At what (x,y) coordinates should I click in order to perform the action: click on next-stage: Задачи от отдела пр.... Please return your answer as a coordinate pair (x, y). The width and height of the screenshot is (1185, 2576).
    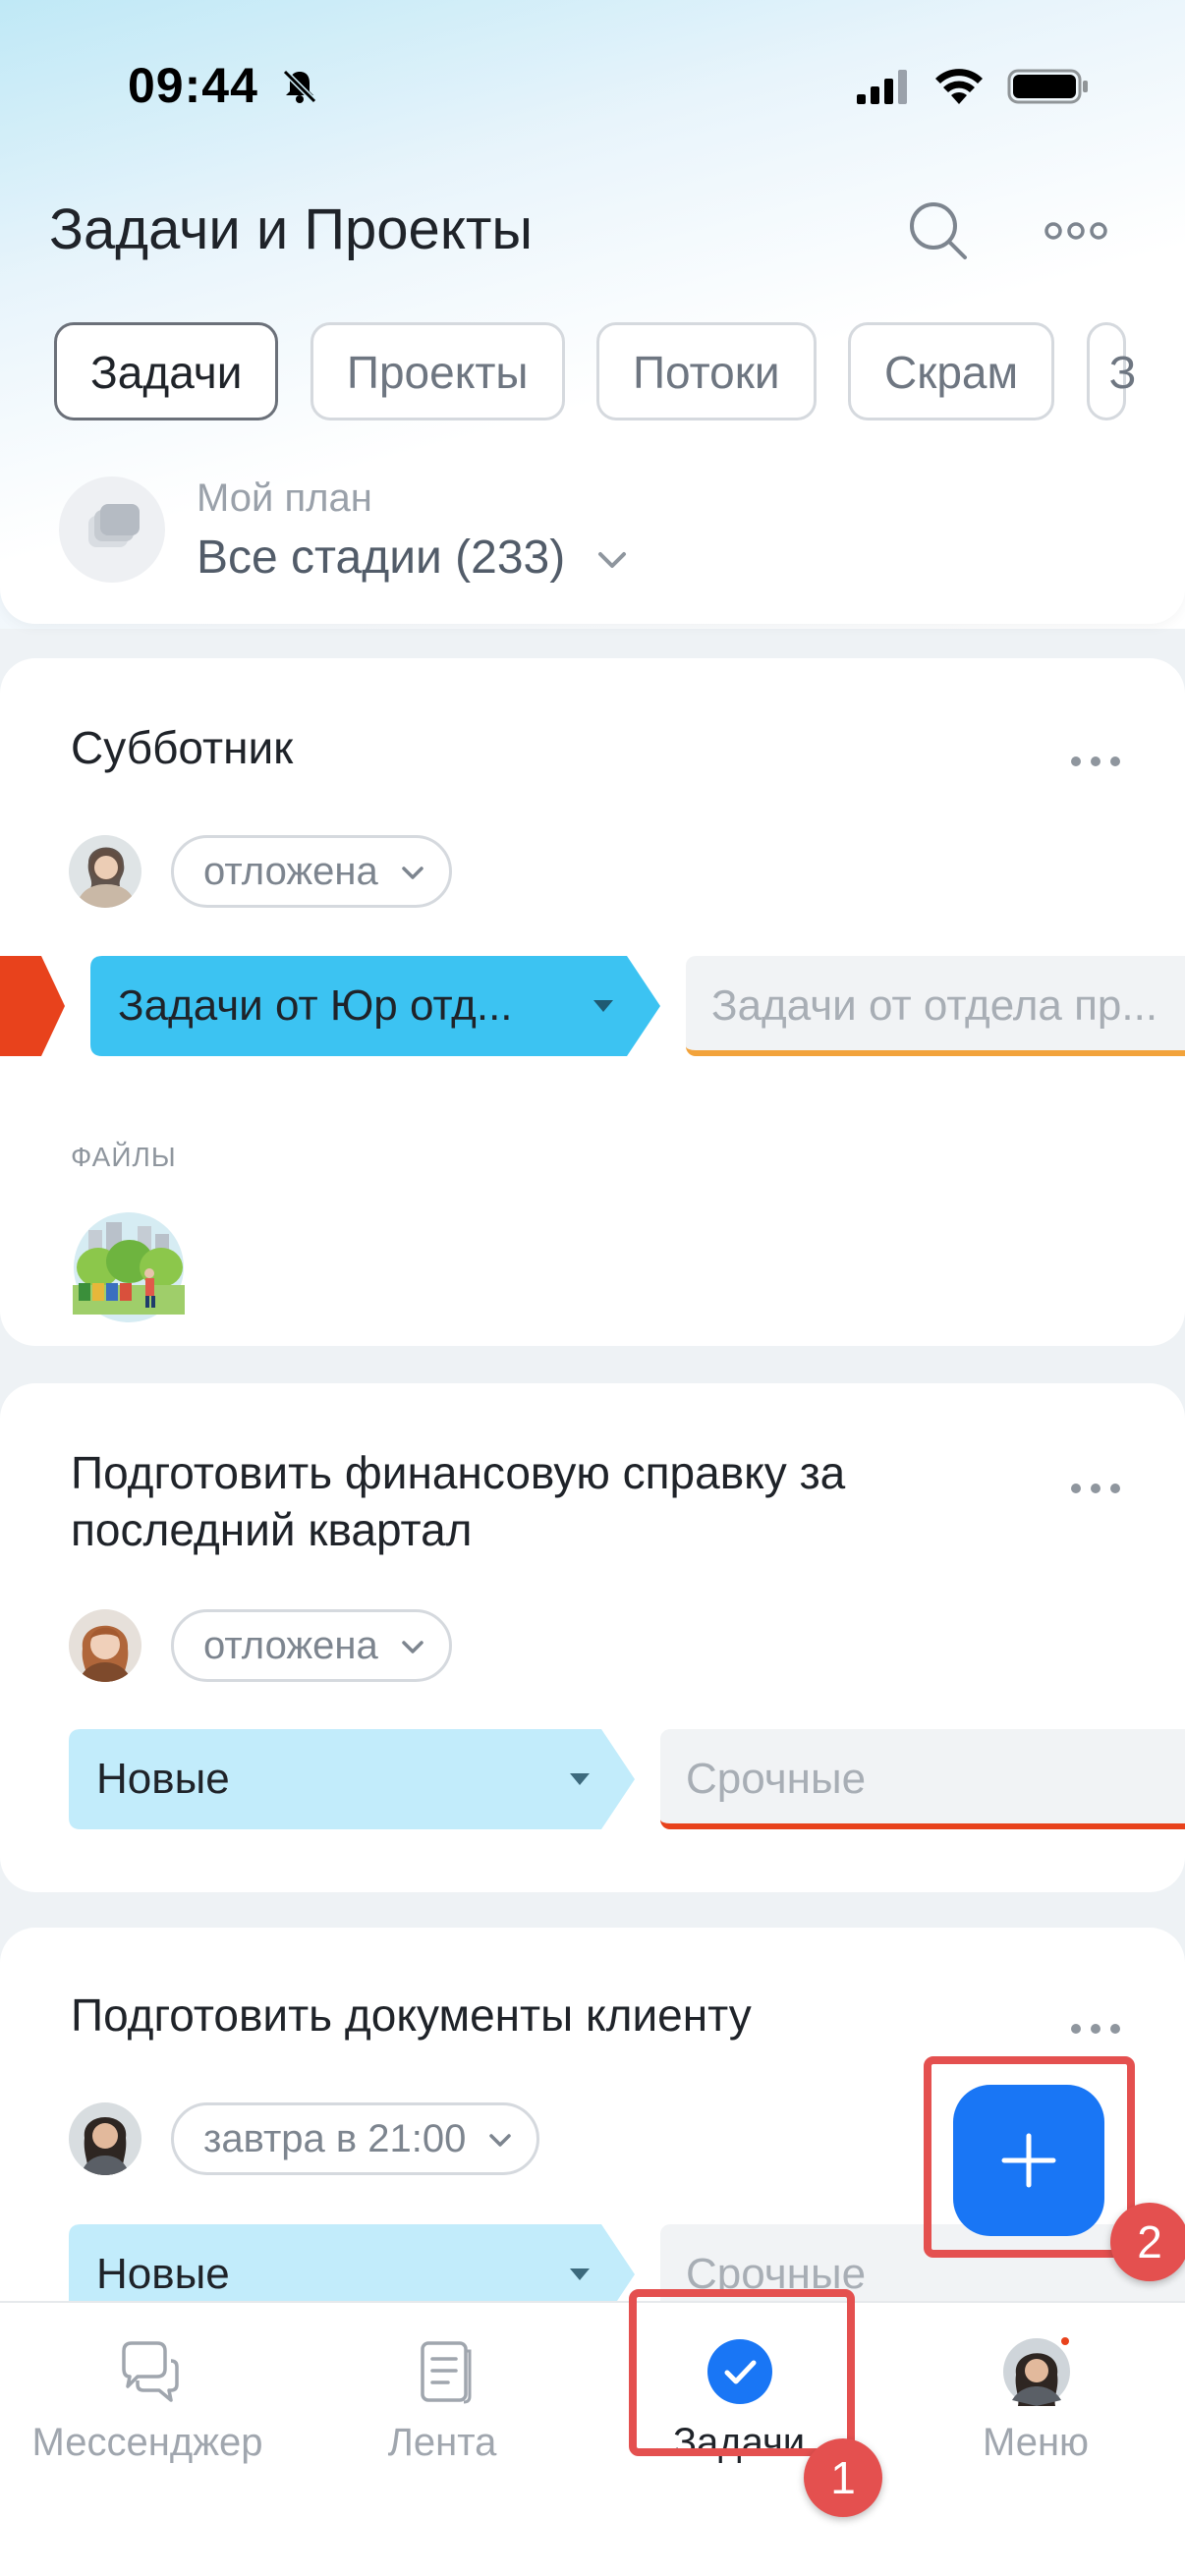
    Looking at the image, I should click on (936, 1006).